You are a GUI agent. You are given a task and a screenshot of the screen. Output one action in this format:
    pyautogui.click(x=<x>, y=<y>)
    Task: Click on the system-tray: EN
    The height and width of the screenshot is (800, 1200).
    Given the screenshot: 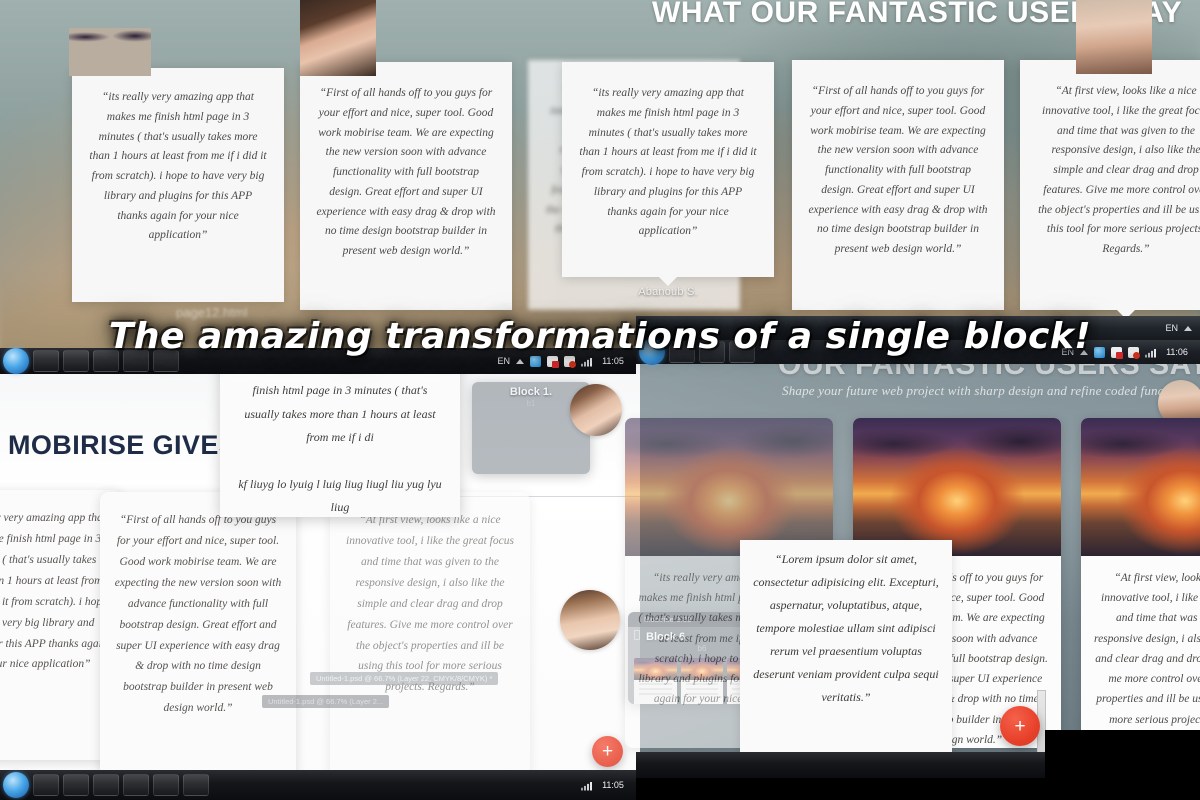 What is the action you would take?
    pyautogui.click(x=1182, y=328)
    